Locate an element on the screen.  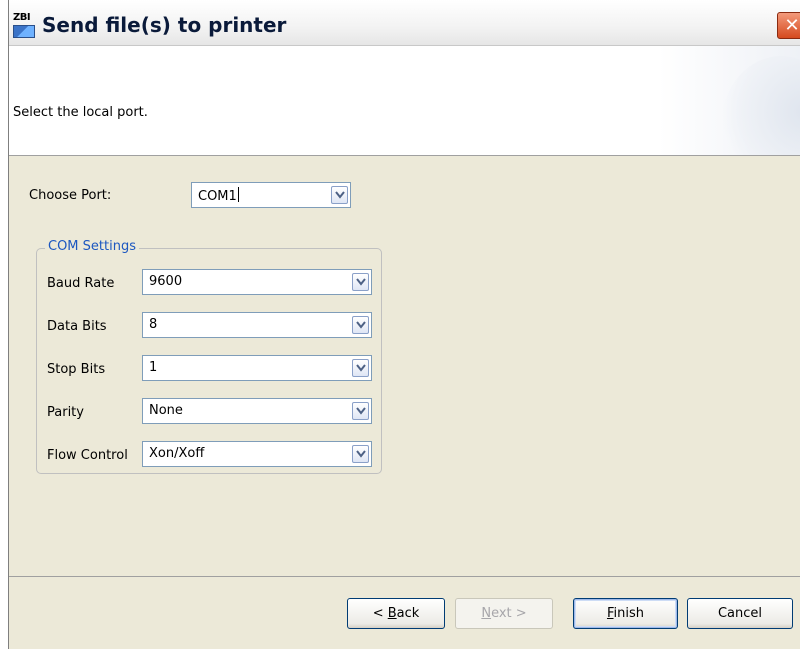
flow-control-value: Xon/Xoff is located at coordinates (177, 453).